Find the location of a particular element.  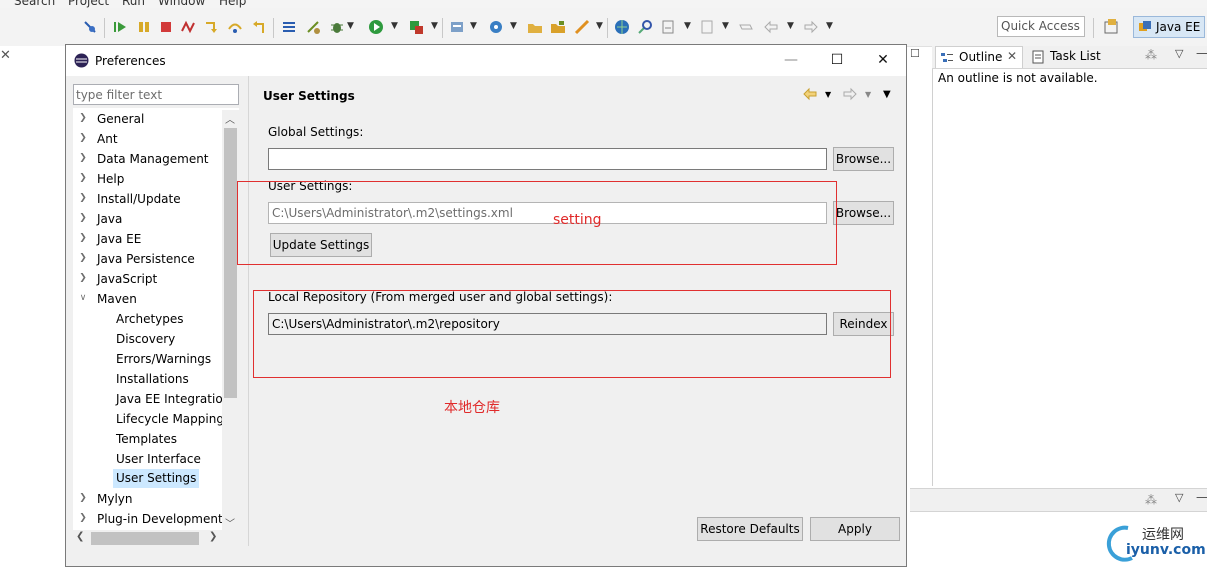

menu-search: Search is located at coordinates (34, 4).